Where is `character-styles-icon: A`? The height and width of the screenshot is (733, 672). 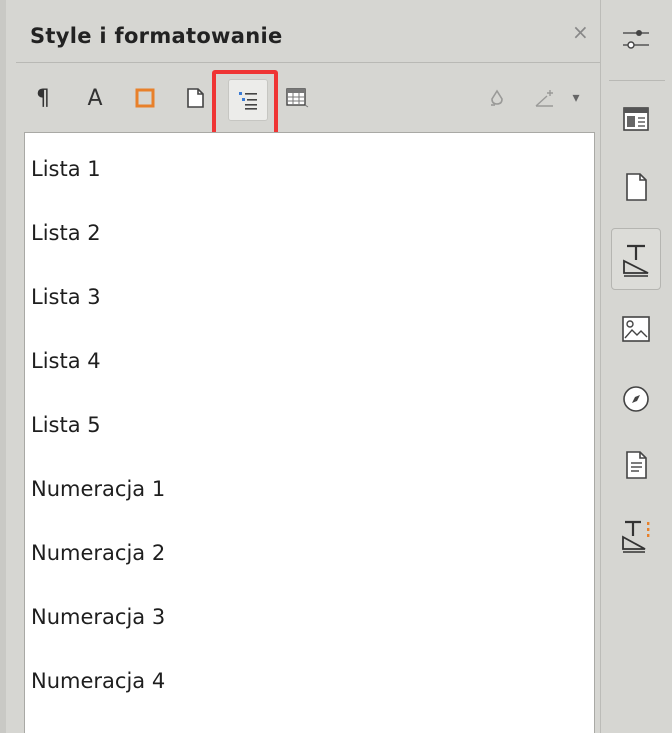
character-styles-icon: A is located at coordinates (95, 98).